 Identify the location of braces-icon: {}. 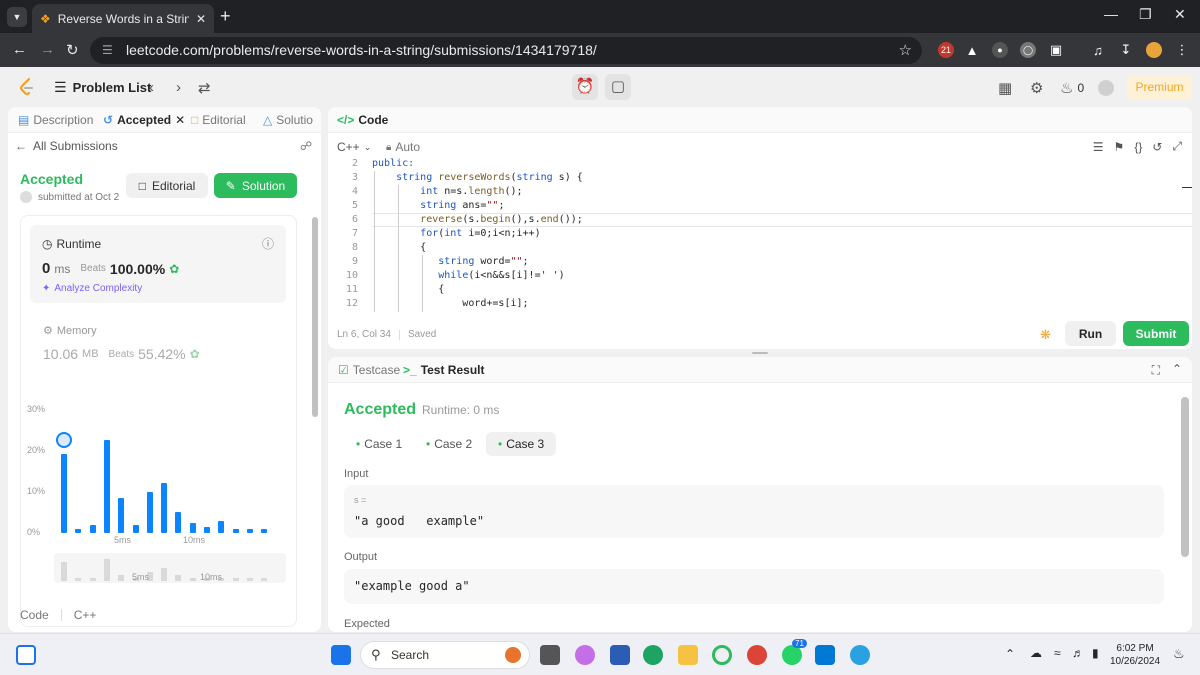
(1138, 147).